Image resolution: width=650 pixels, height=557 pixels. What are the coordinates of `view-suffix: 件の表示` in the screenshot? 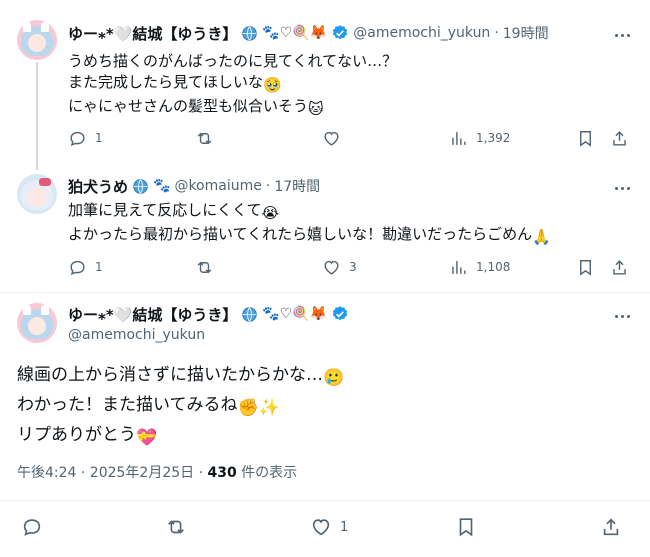 It's located at (267, 473).